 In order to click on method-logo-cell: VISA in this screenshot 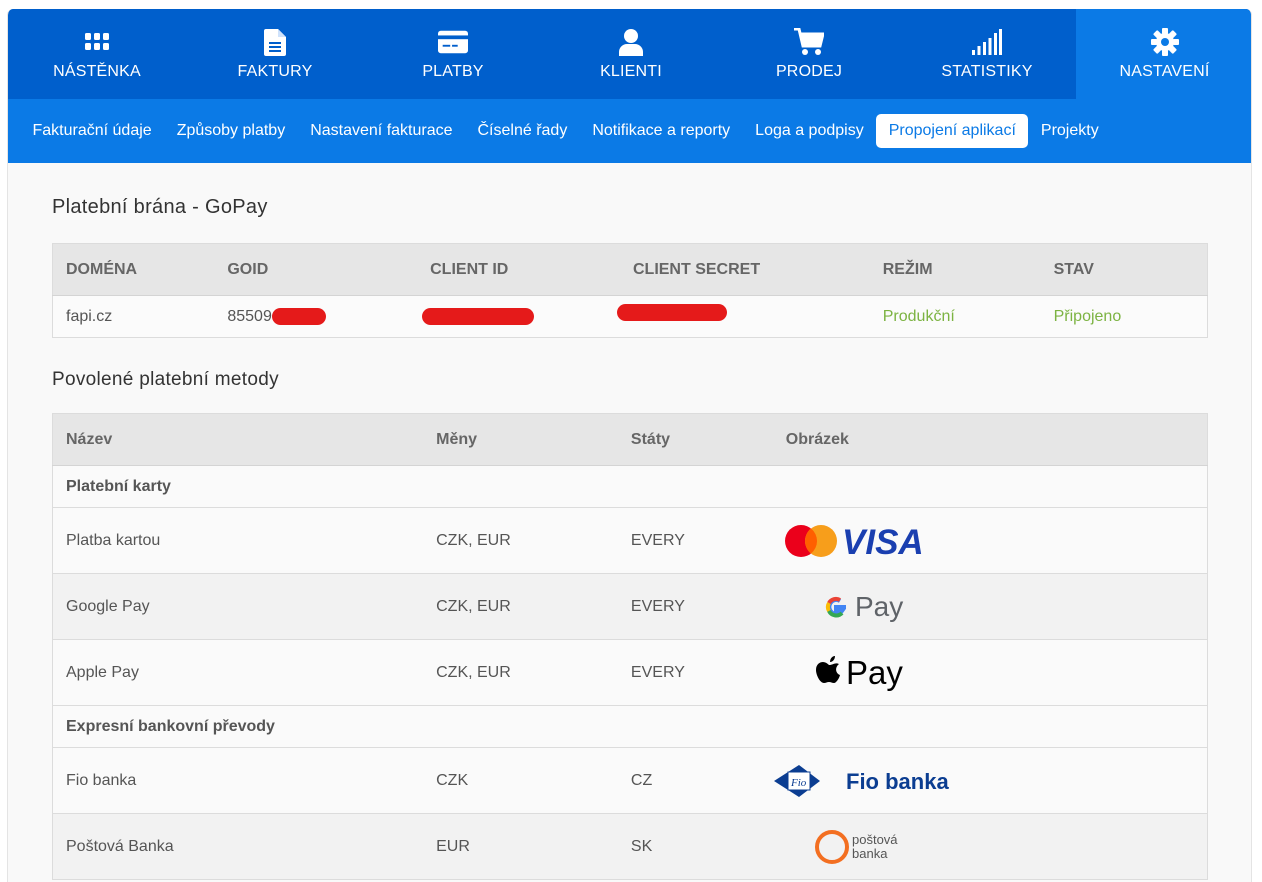, I will do `click(990, 540)`.